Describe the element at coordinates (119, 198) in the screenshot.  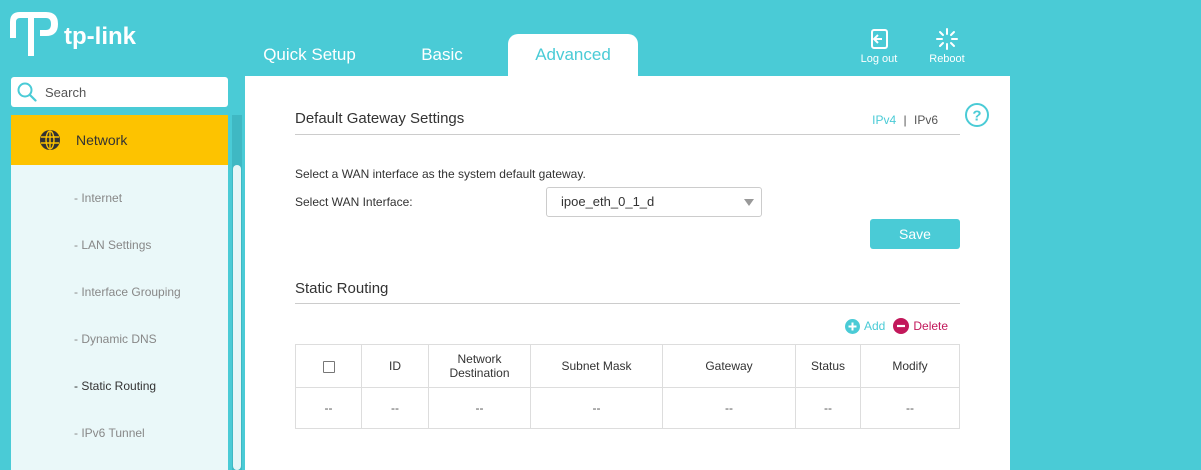
I see `sidebar-item-internet: - Internet` at that location.